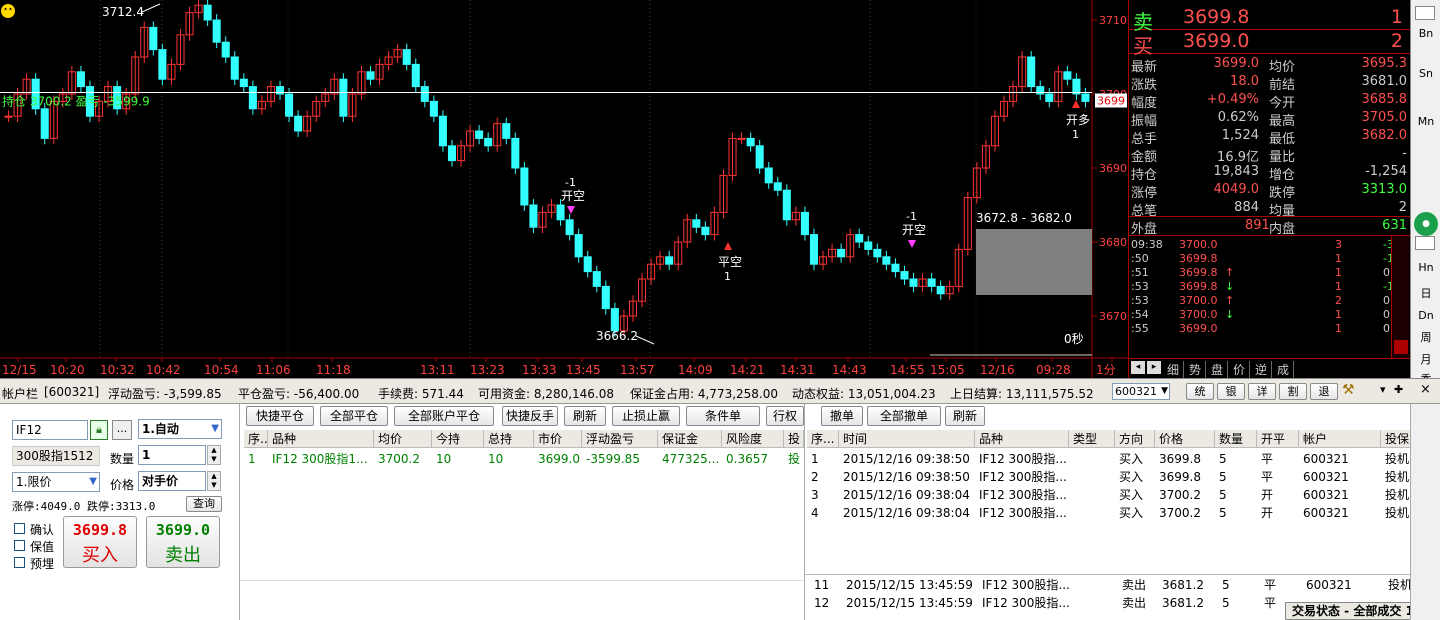 This screenshot has width=1440, height=620. I want to click on trades-column-header: 开平, so click(1278, 439).